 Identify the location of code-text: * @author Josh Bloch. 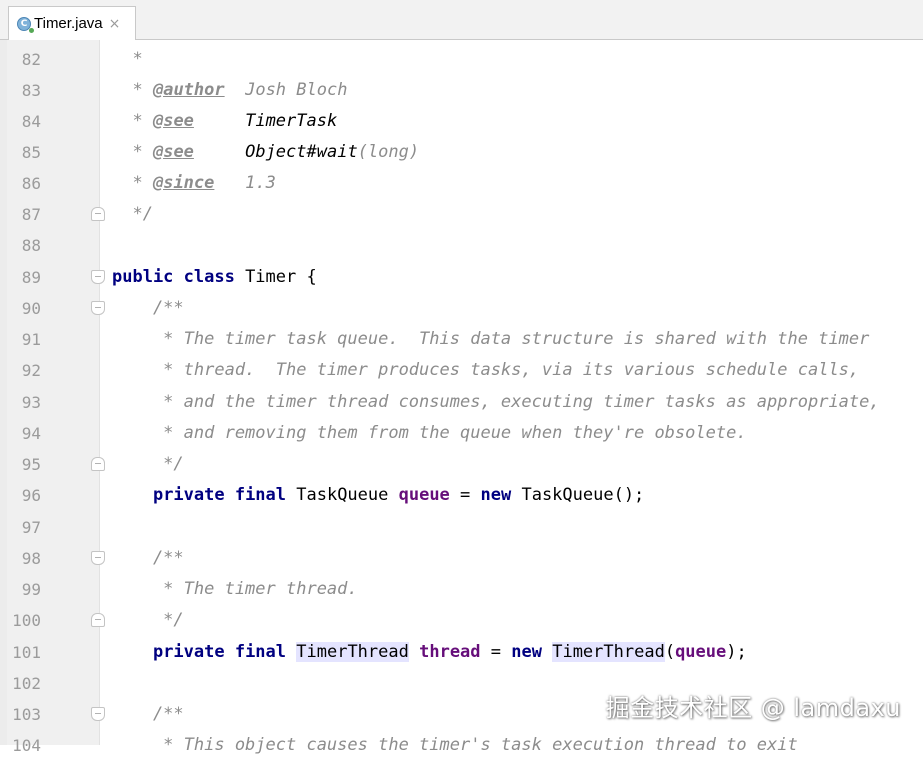
(240, 90).